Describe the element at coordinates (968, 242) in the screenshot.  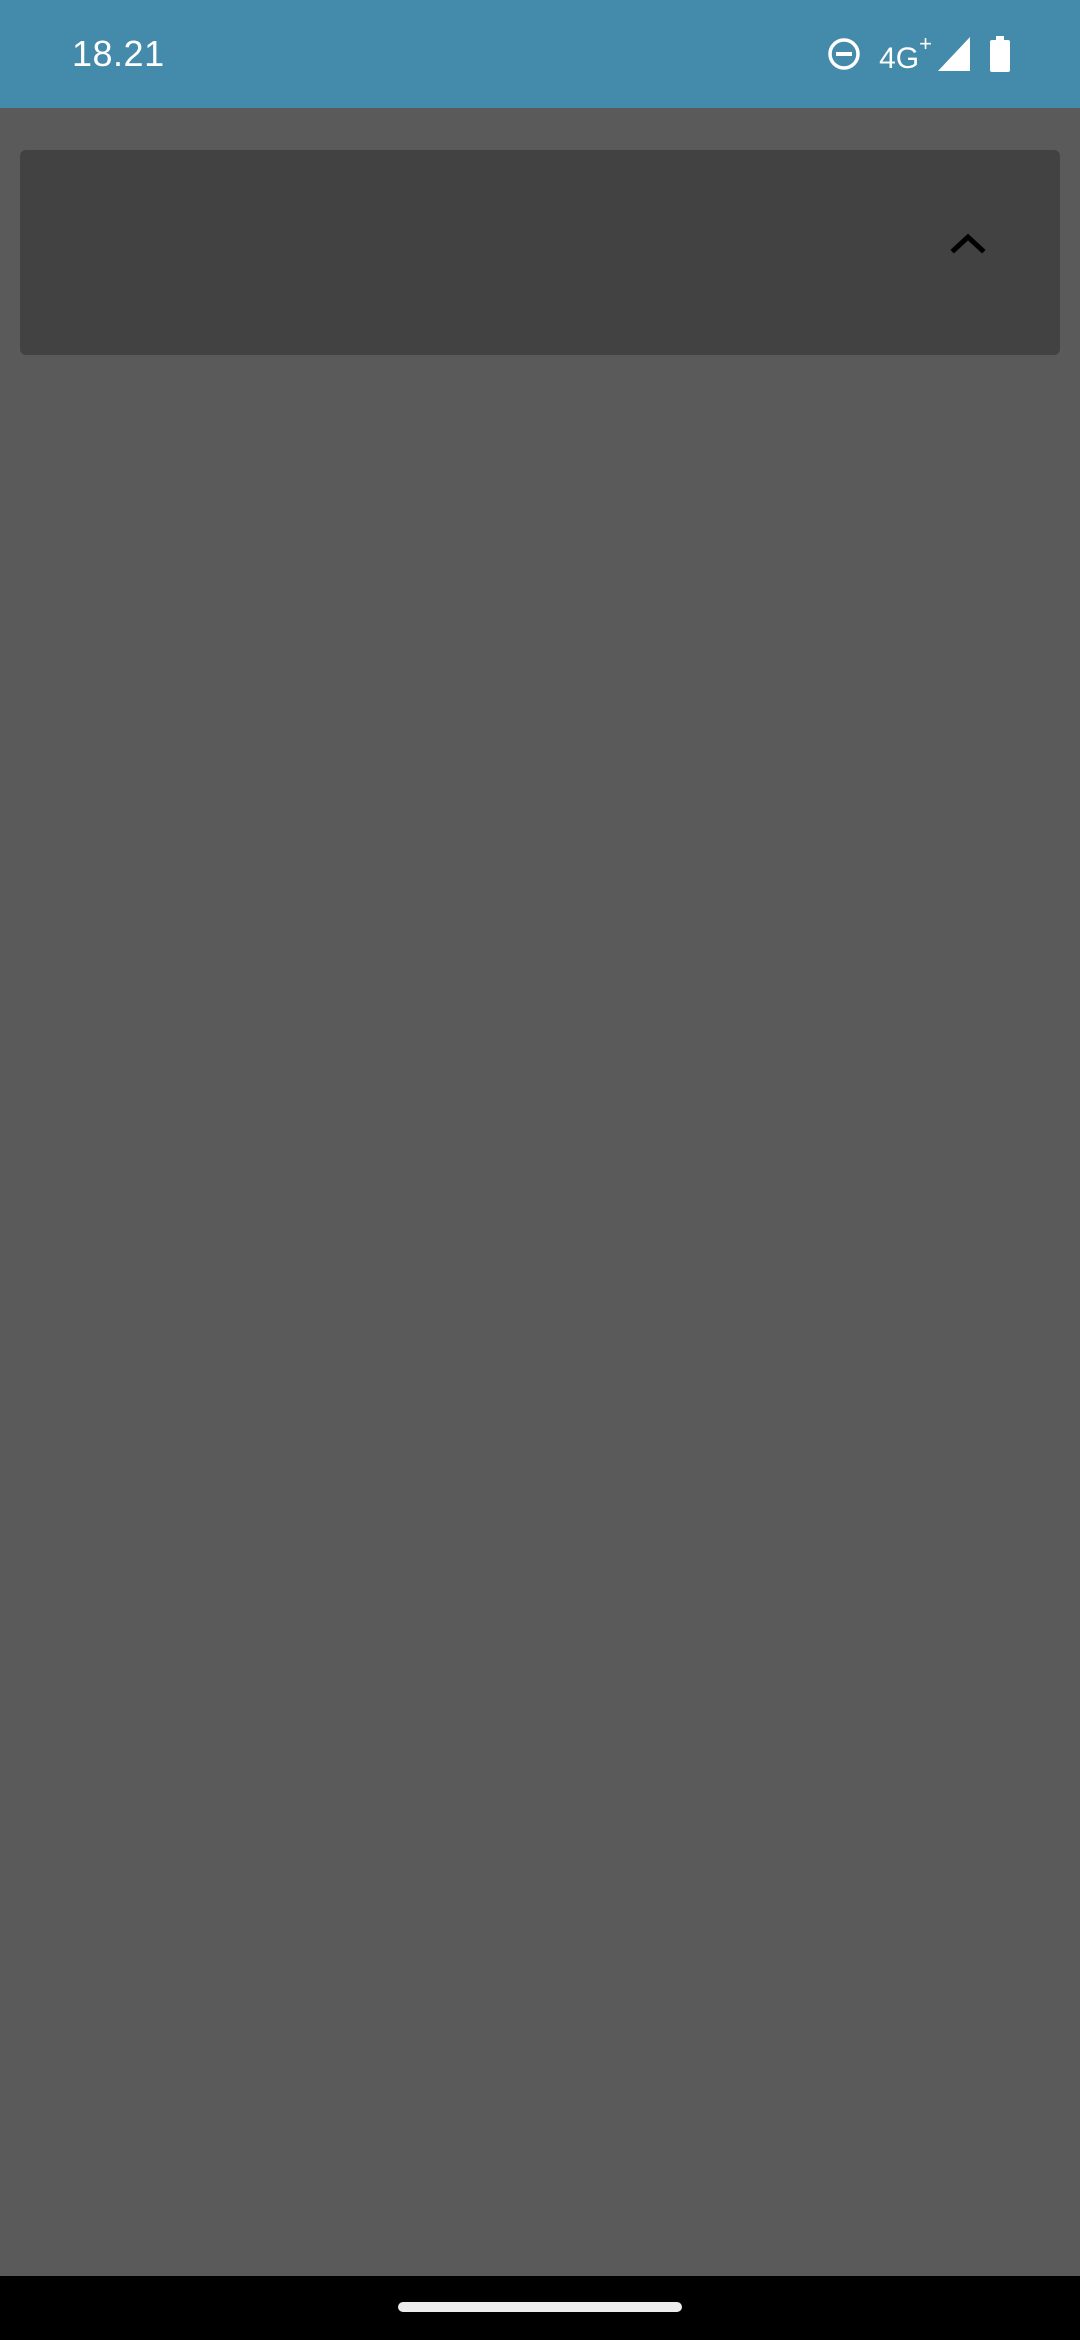
I see `chevron-up-icon` at that location.